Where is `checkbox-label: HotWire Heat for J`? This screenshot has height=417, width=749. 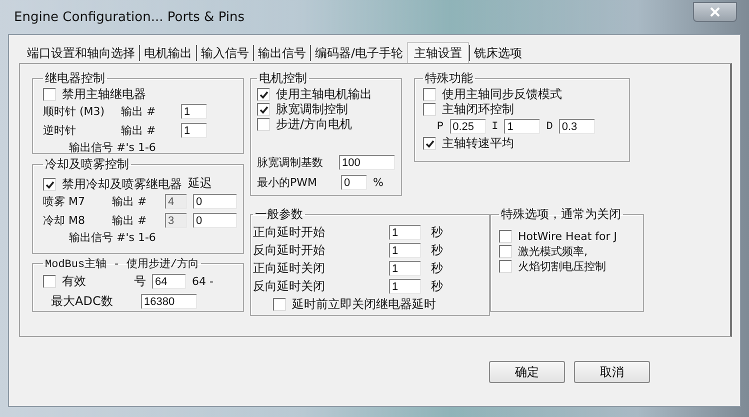 checkbox-label: HotWire Heat for J is located at coordinates (568, 236).